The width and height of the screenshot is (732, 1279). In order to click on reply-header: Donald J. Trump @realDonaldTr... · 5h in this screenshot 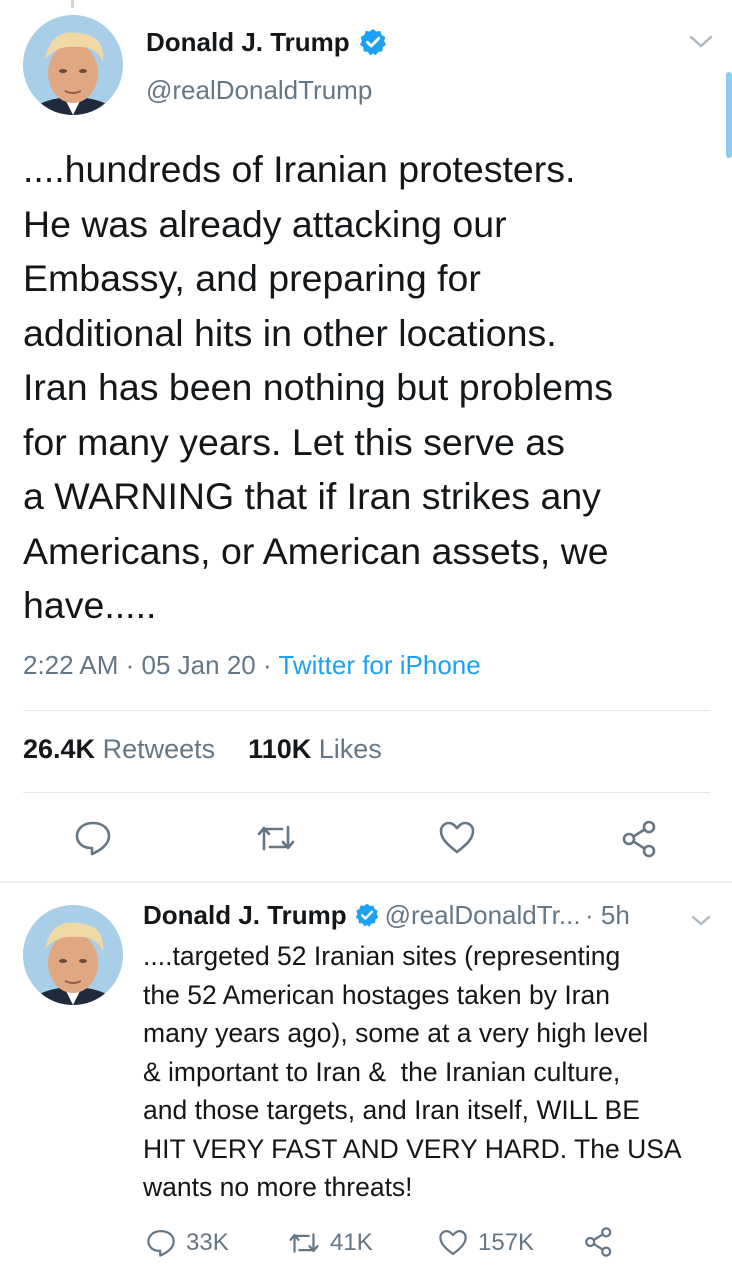, I will do `click(386, 916)`.